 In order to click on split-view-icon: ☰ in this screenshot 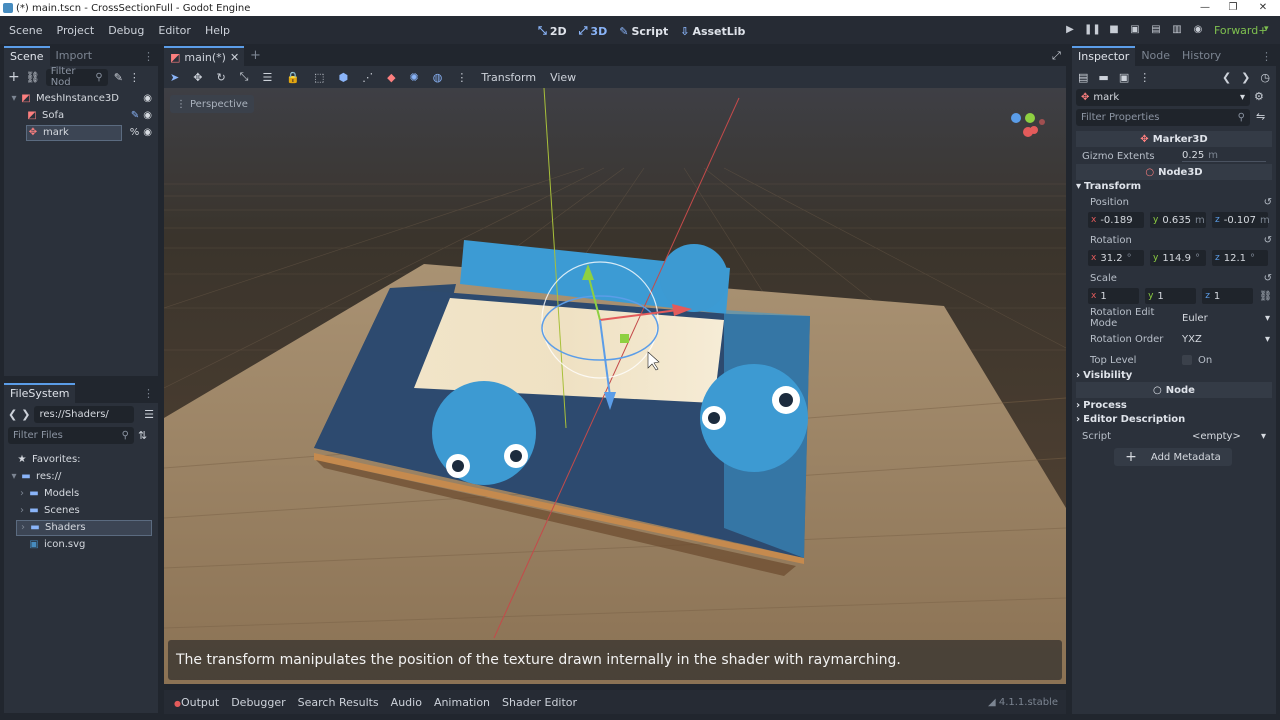, I will do `click(149, 414)`.